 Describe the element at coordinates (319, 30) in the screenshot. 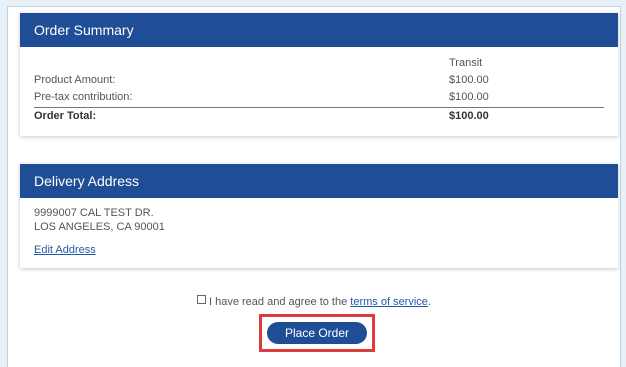

I see `order-summary-title: Order Summary` at that location.